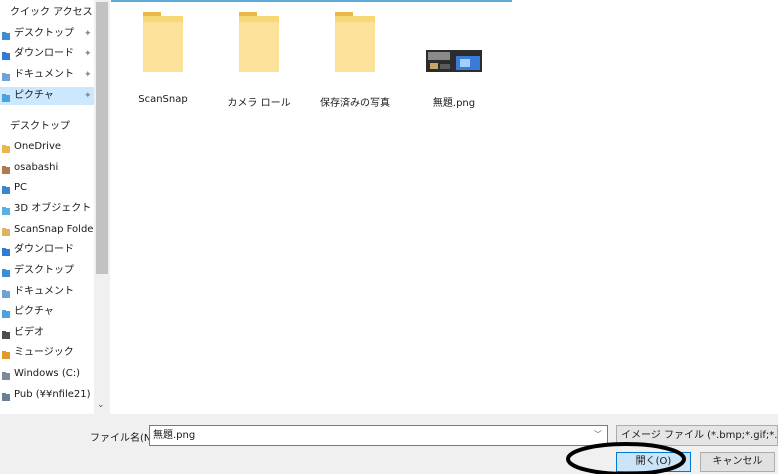 This screenshot has width=778, height=474. What do you see at coordinates (6, 169) in the screenshot?
I see `user-icon` at bounding box center [6, 169].